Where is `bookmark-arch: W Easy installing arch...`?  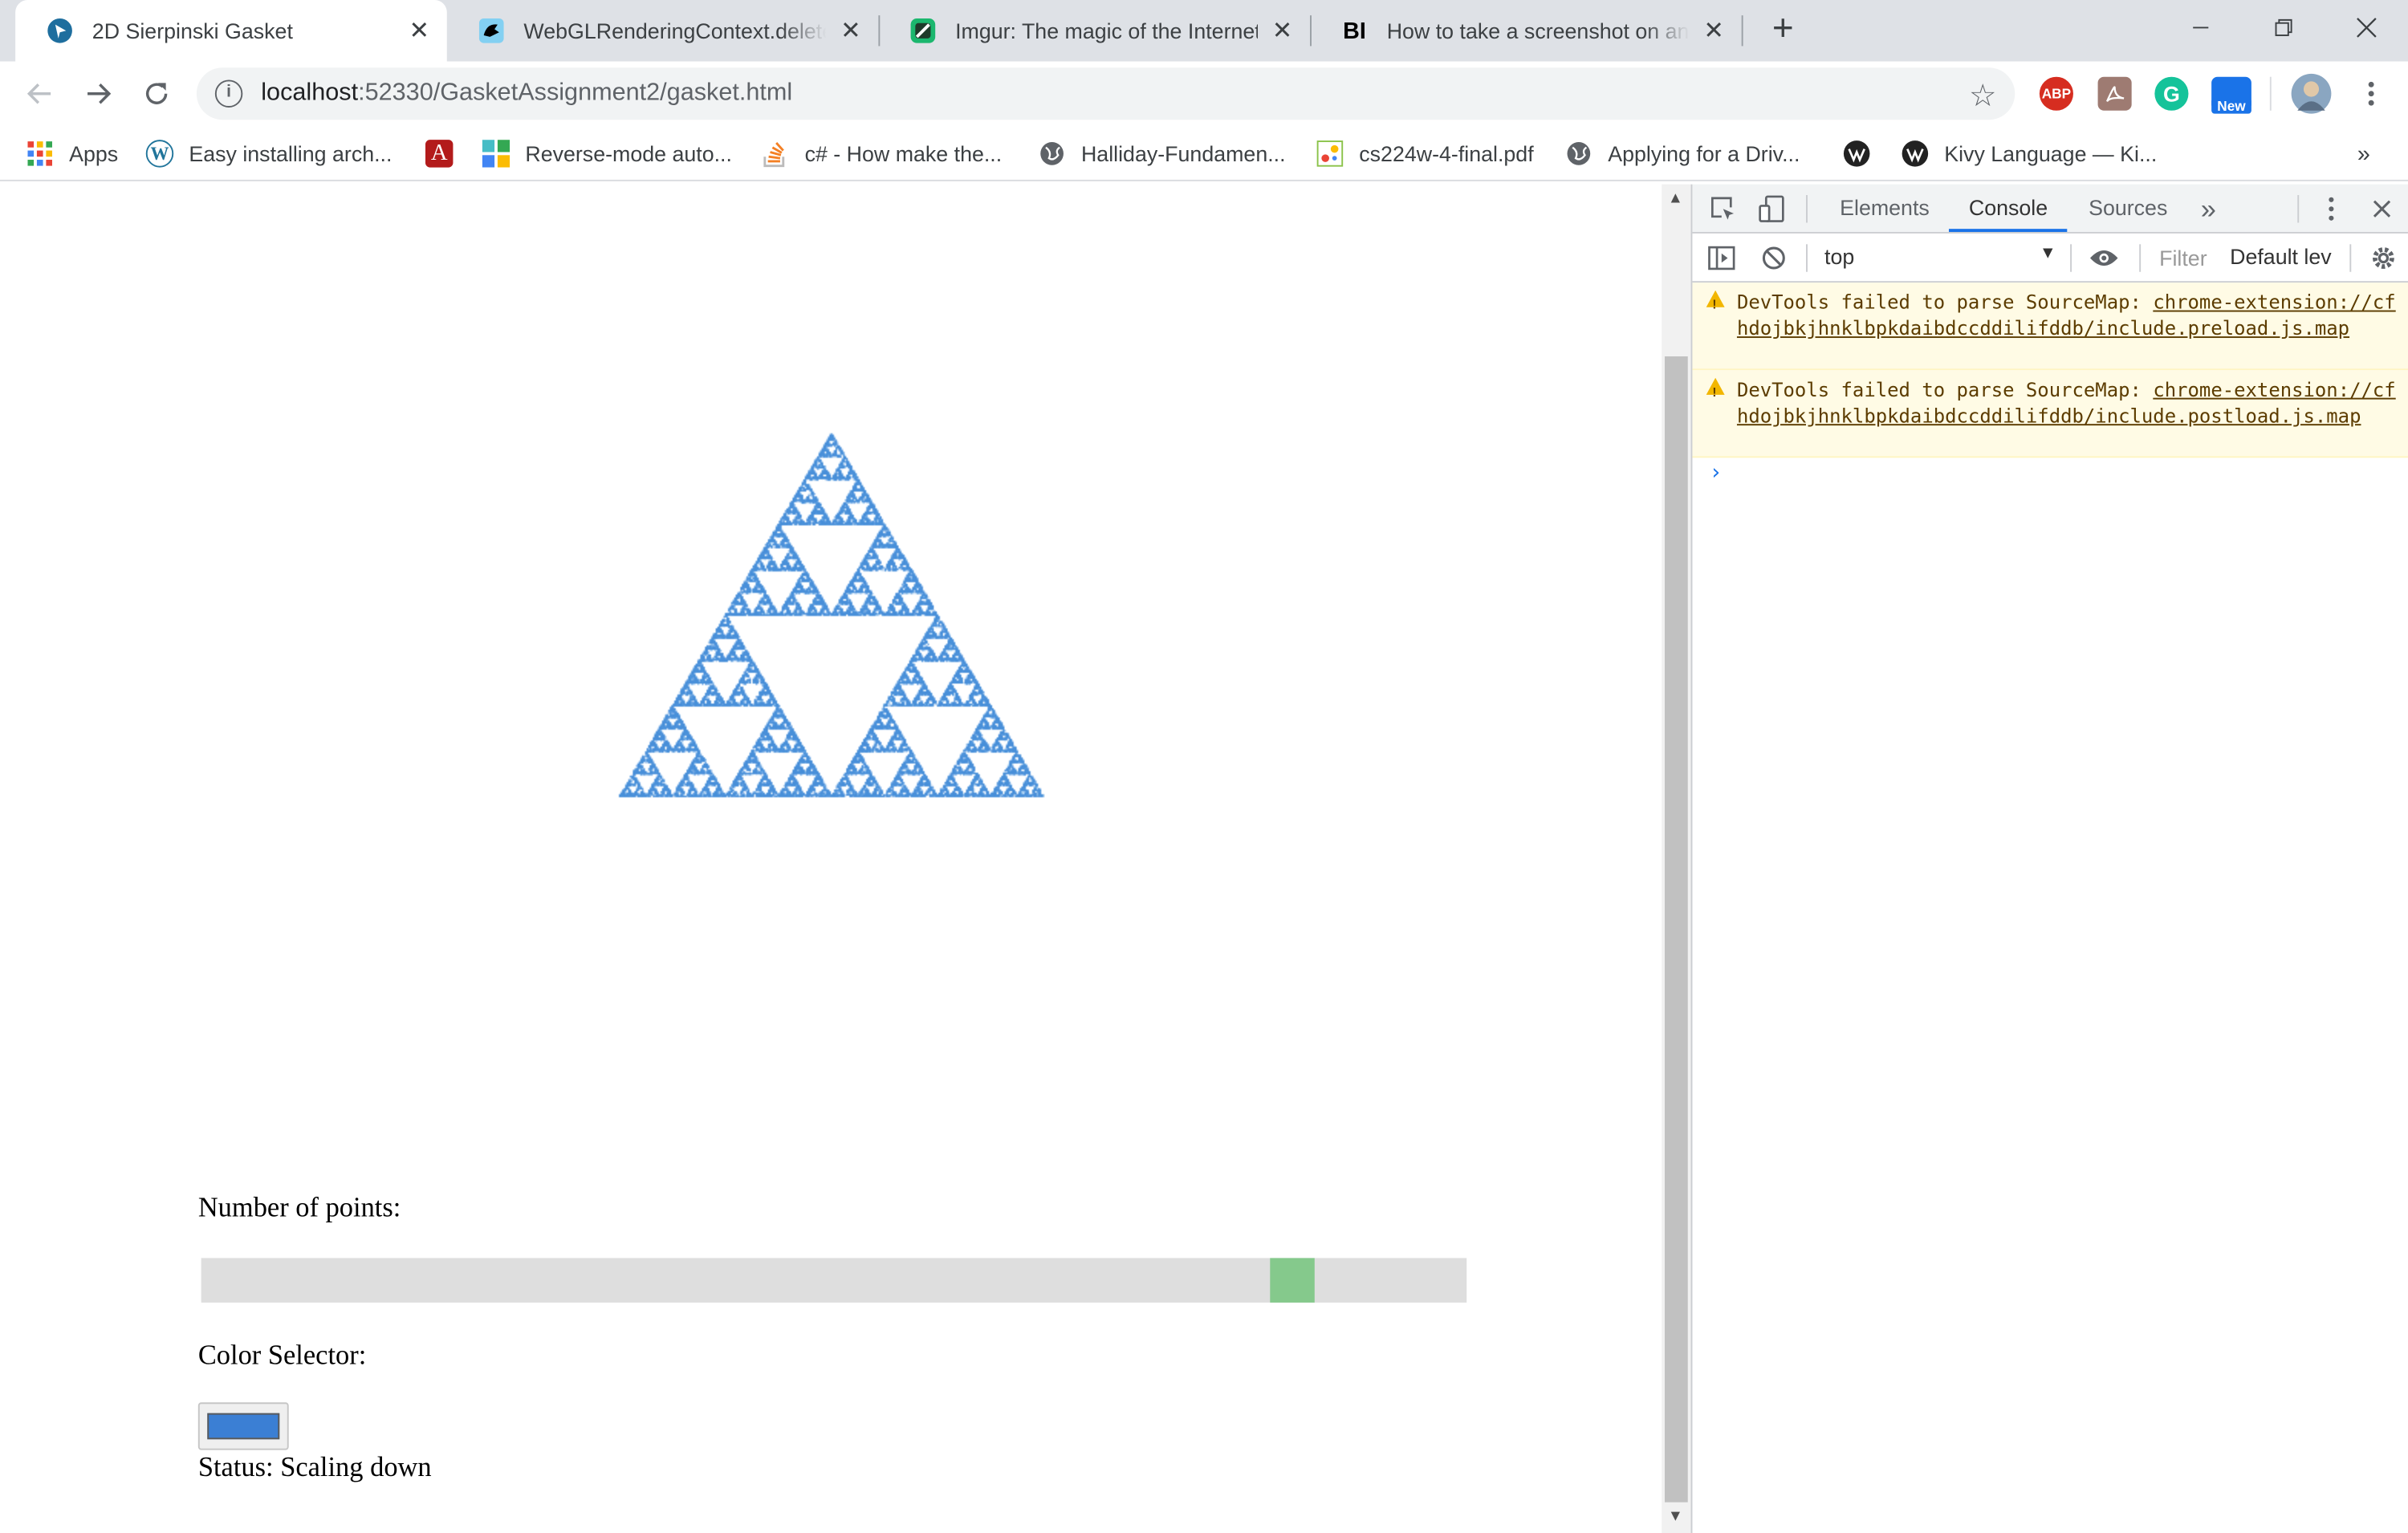
bookmark-arch: W Easy installing arch... is located at coordinates (269, 153).